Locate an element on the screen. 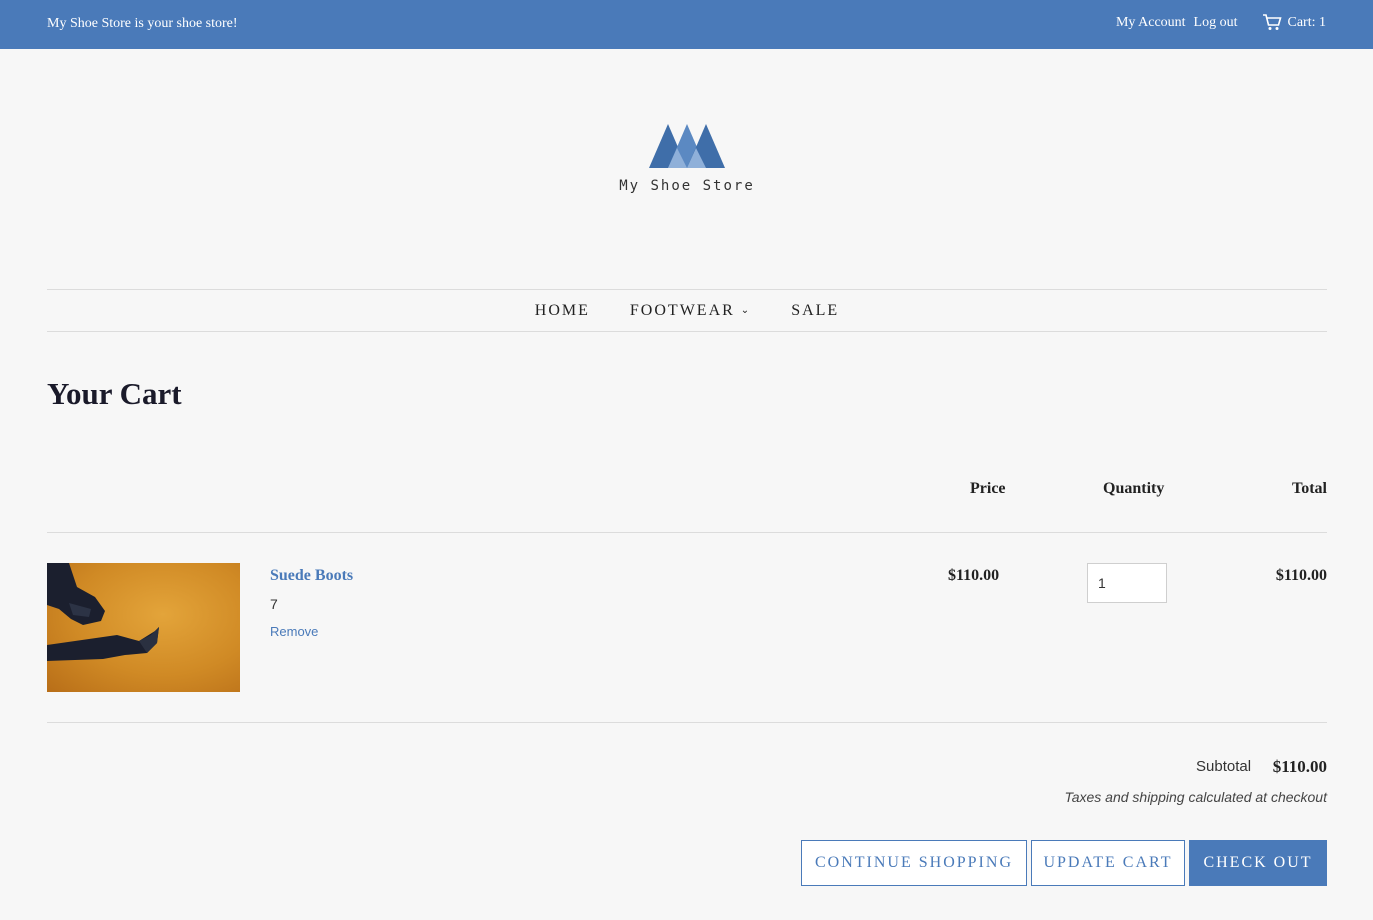  store-name: My Shoe Store is located at coordinates (687, 186).